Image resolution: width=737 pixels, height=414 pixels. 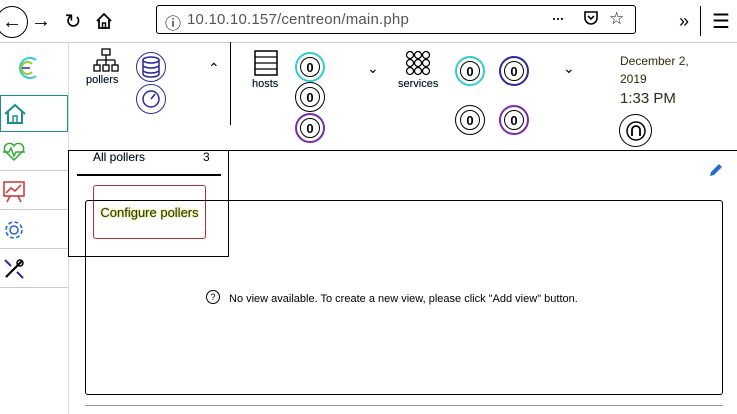 What do you see at coordinates (514, 71) in the screenshot?
I see `services-warning-count: 0` at bounding box center [514, 71].